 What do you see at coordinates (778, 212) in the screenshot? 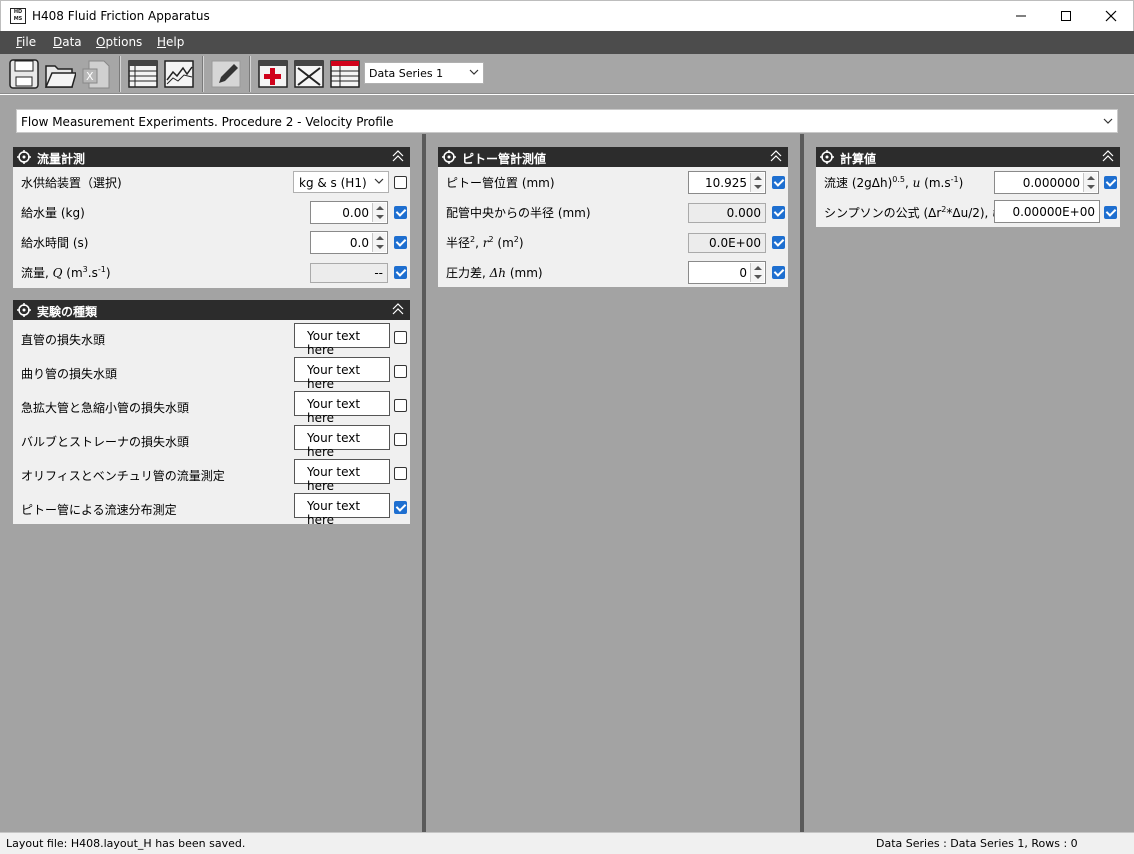
I see `radius-checkbox` at bounding box center [778, 212].